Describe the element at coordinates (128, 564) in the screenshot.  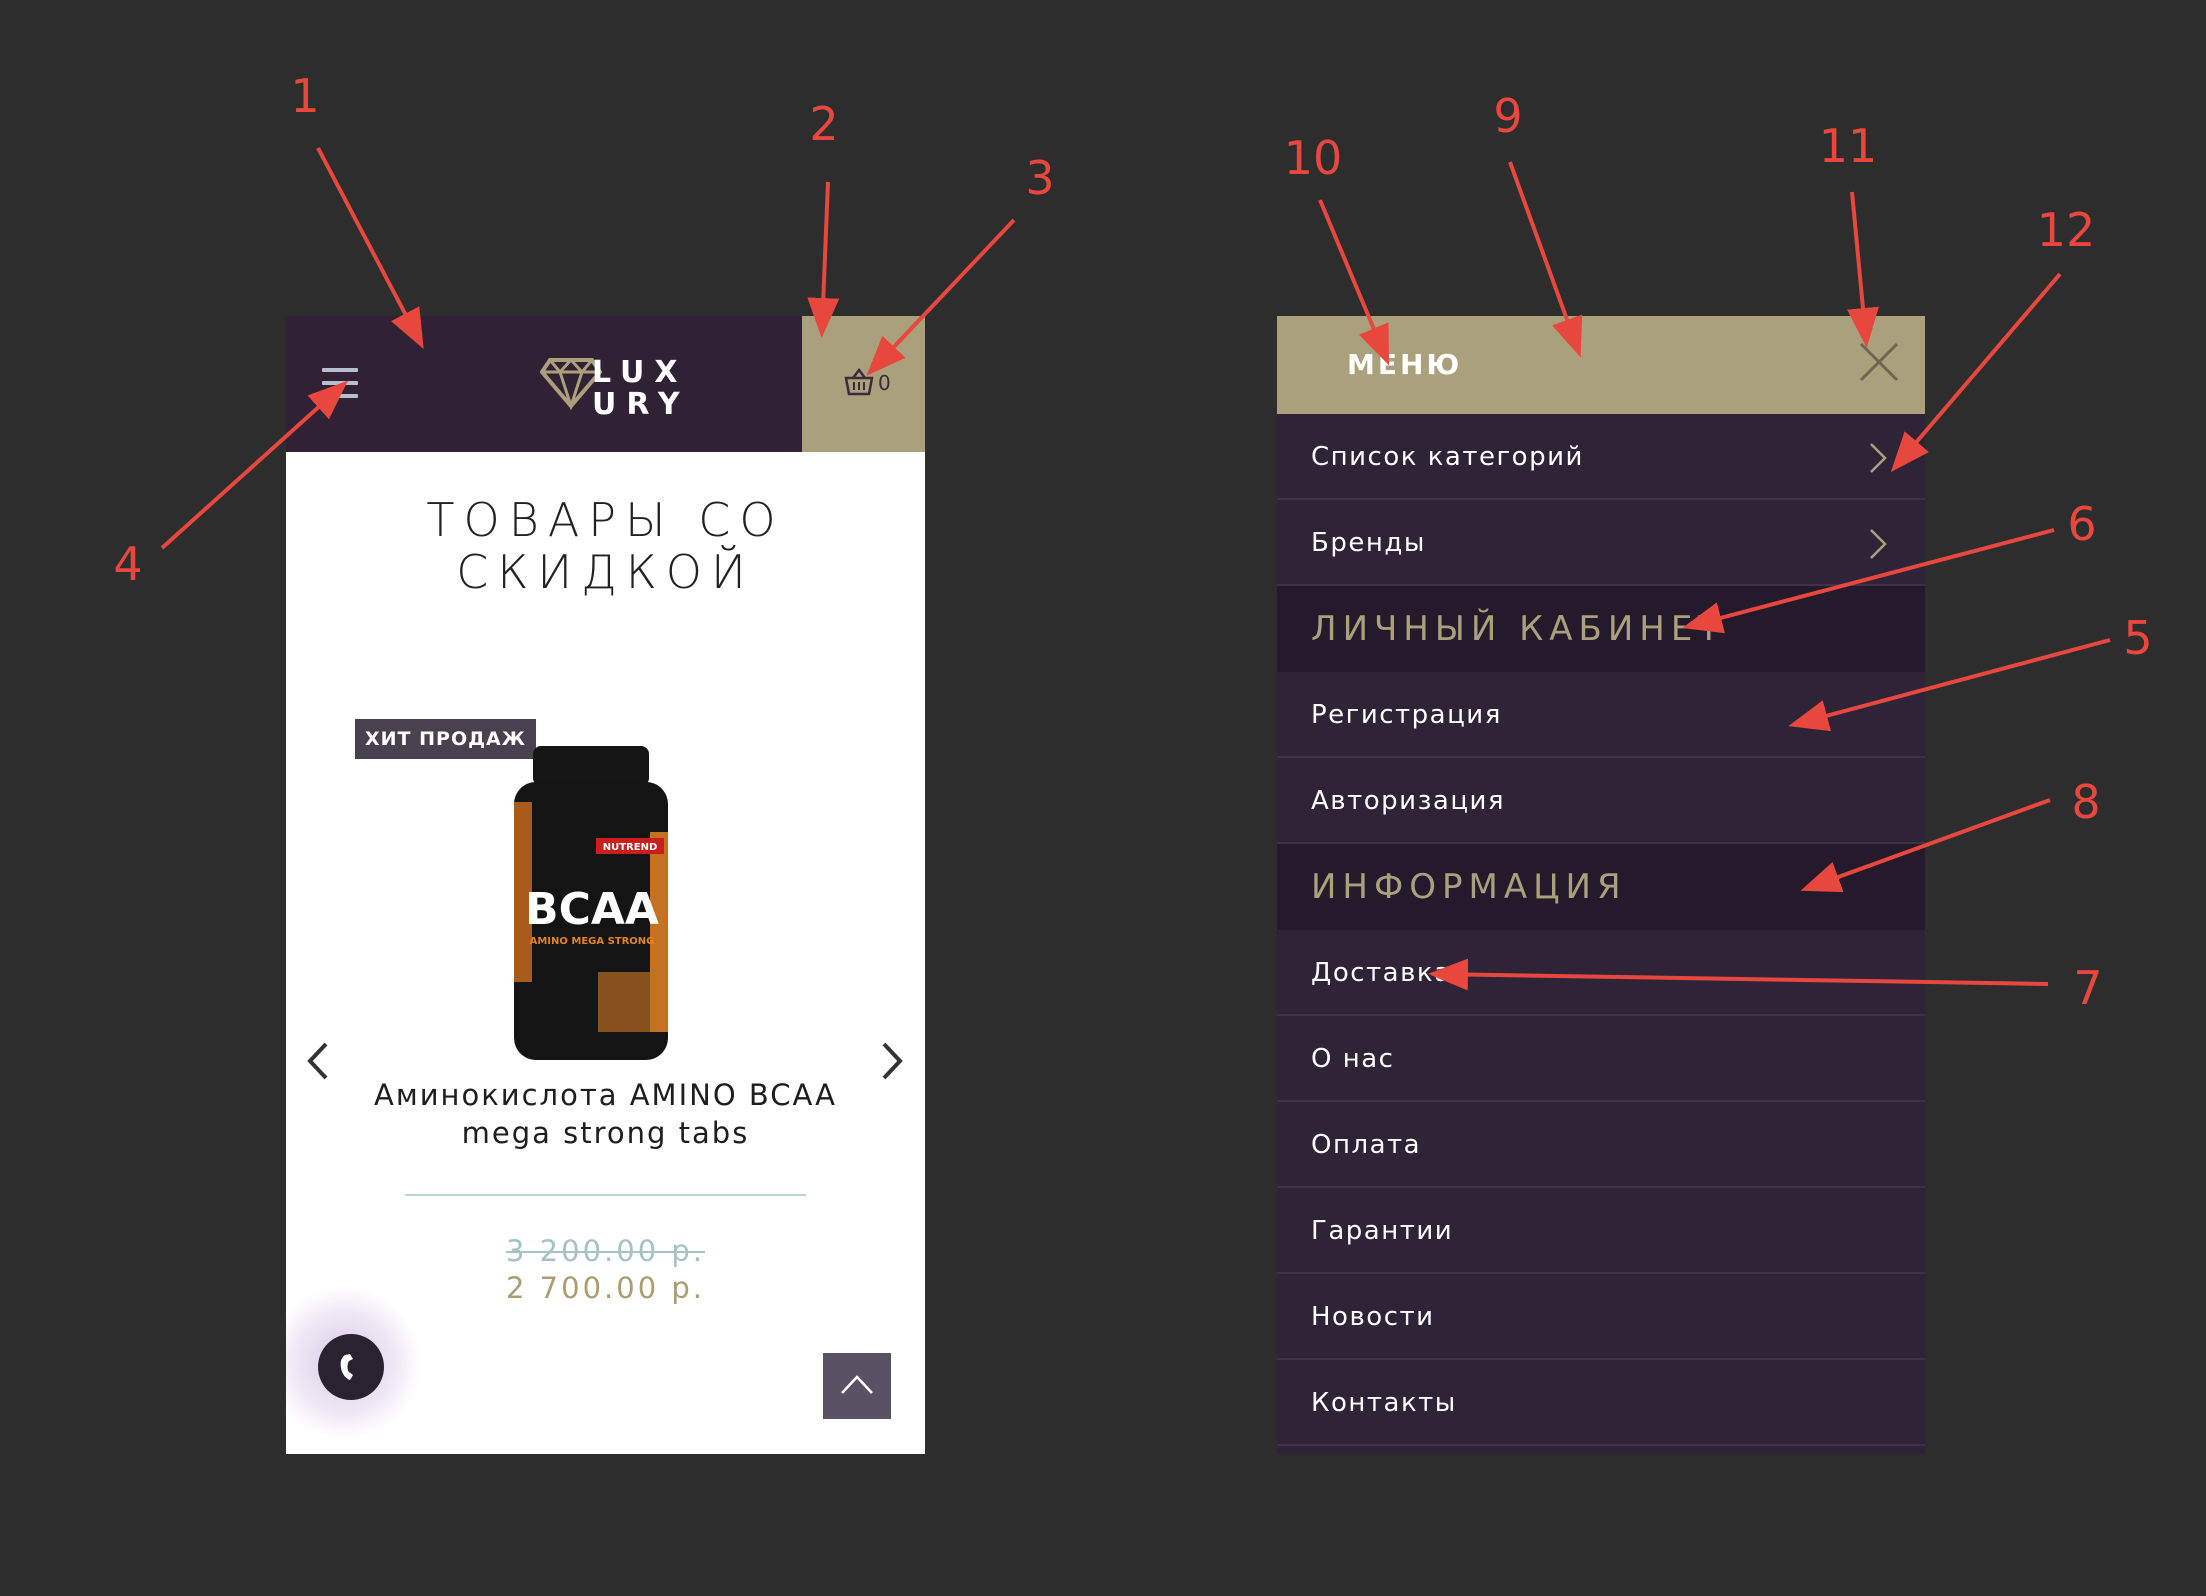
I see `annotation-number-4: 4` at that location.